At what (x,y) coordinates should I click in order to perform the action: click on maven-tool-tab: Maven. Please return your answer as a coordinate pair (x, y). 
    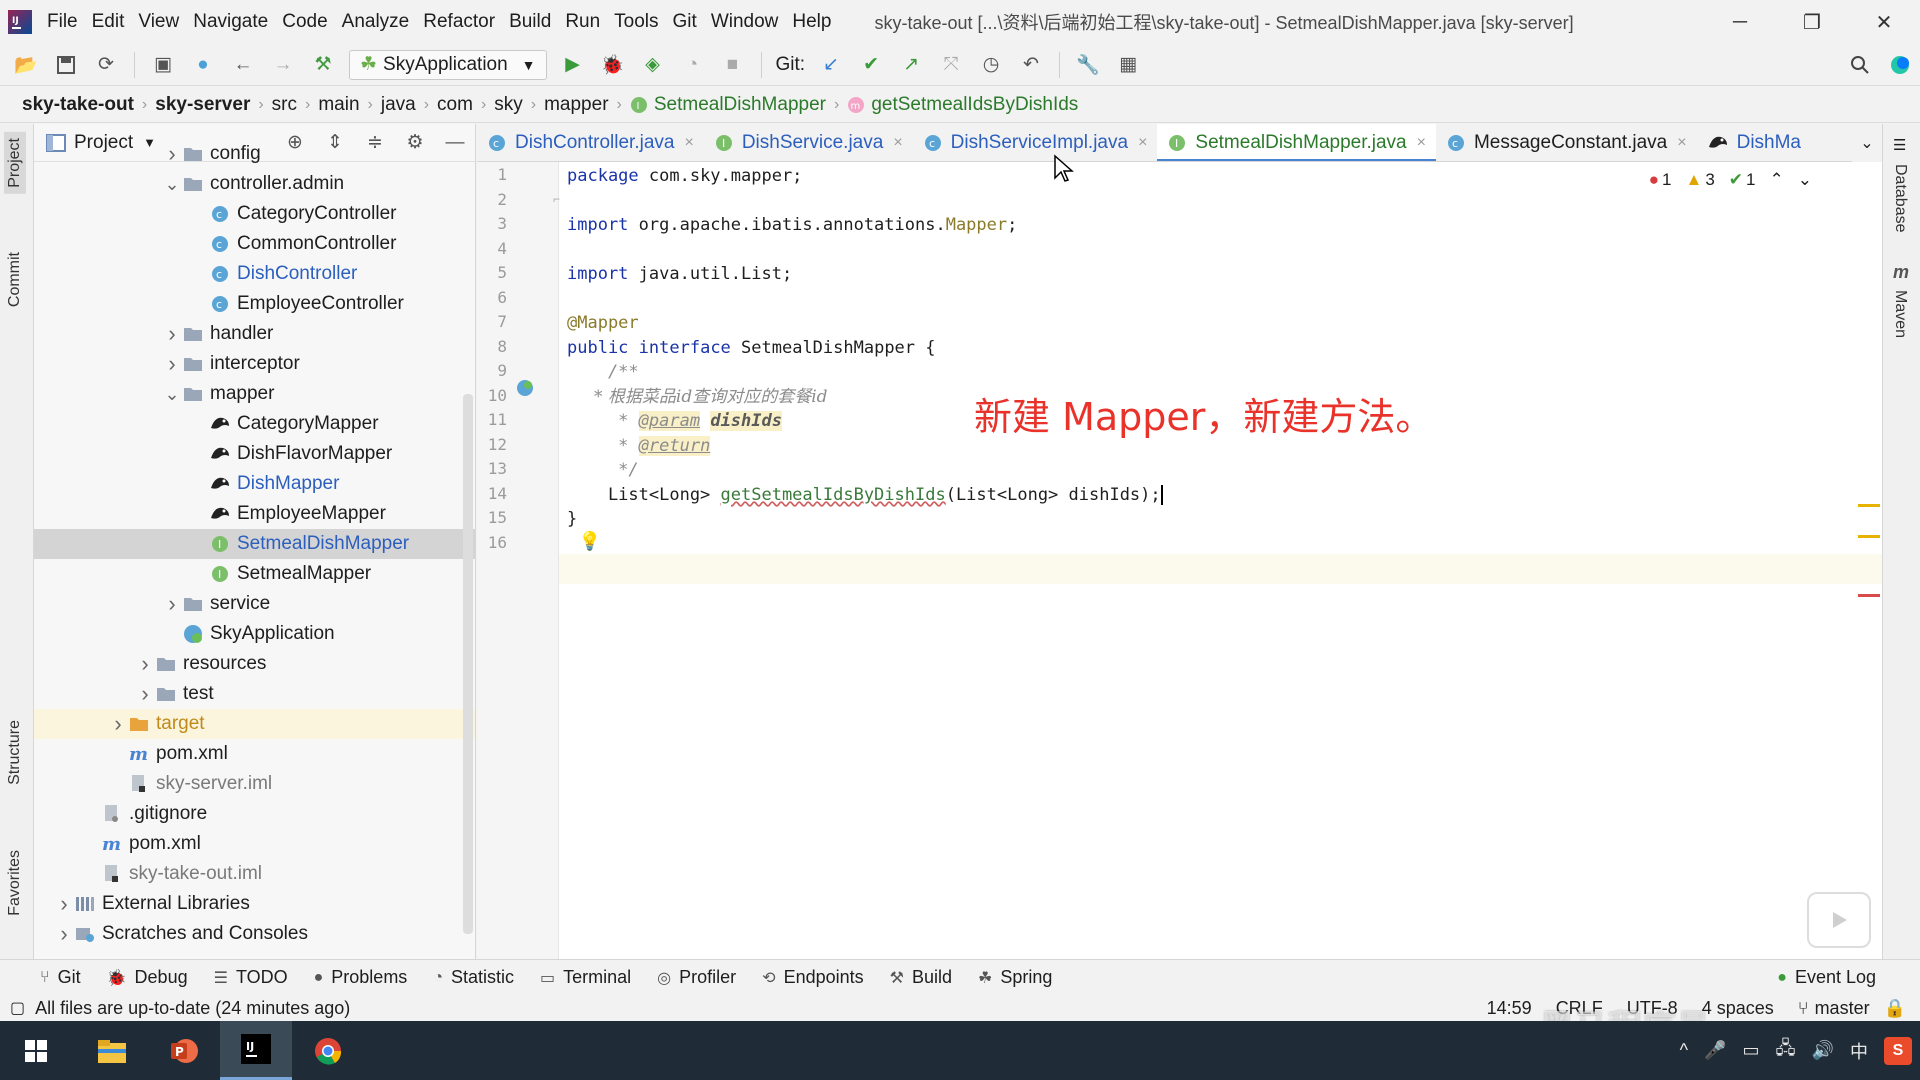
    Looking at the image, I should click on (1900, 314).